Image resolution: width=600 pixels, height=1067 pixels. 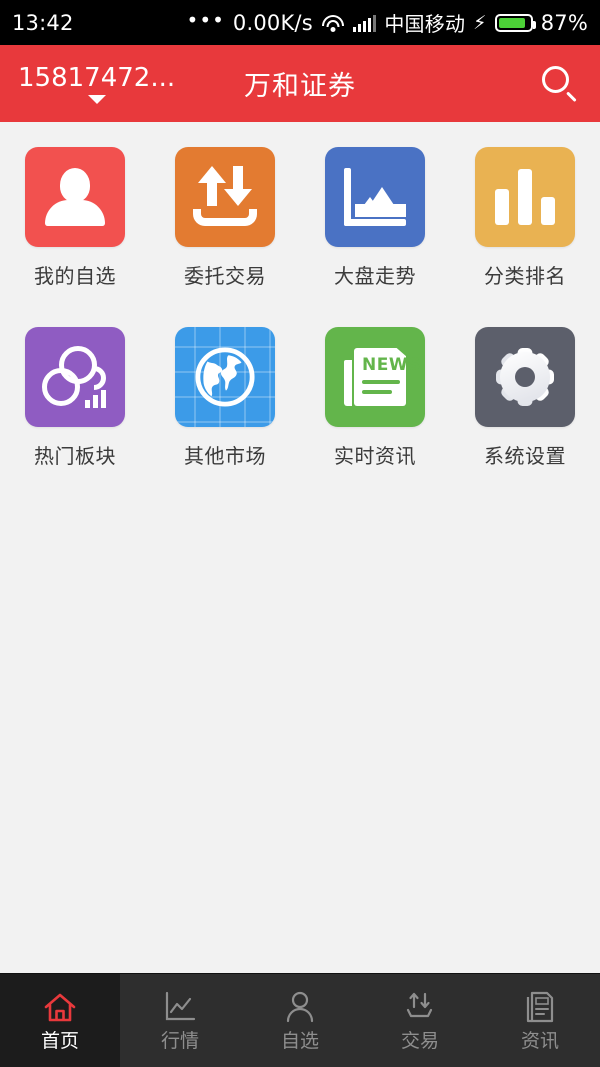 I want to click on people-chart-icon, so click(x=75, y=377).